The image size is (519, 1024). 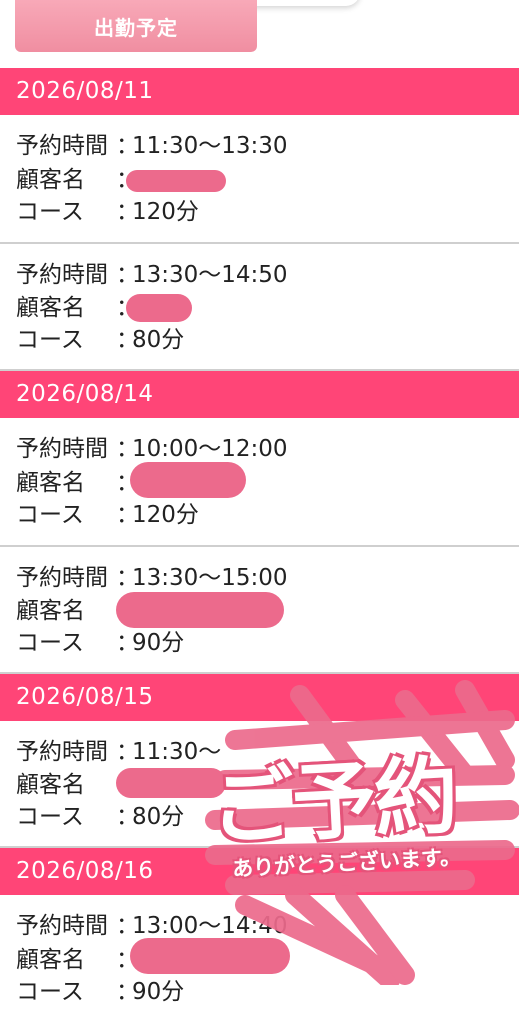 I want to click on time-value: 11:30～13:30, so click(x=210, y=146).